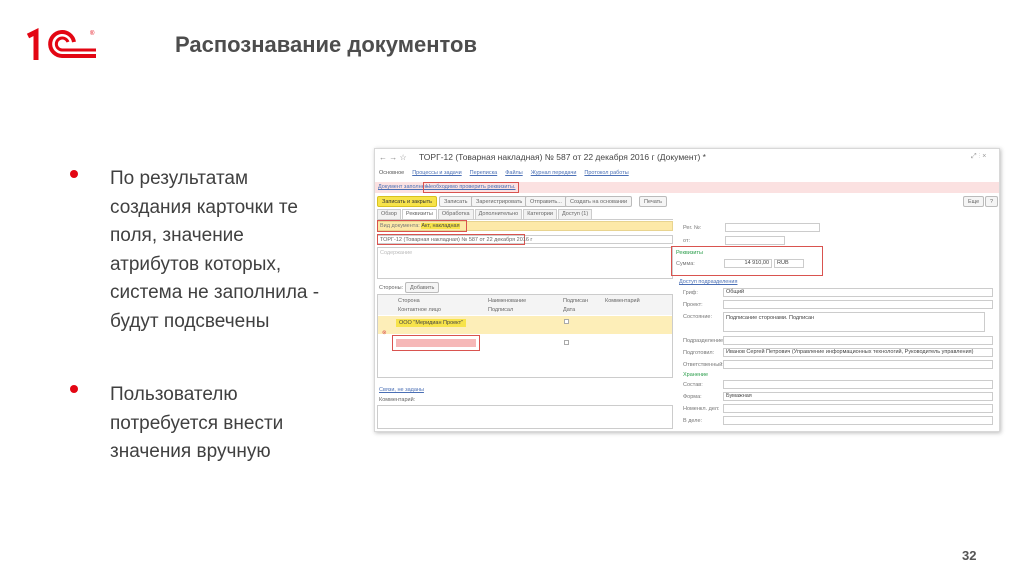  Describe the element at coordinates (569, 310) in the screenshot. I see `col-date: Дата` at that location.